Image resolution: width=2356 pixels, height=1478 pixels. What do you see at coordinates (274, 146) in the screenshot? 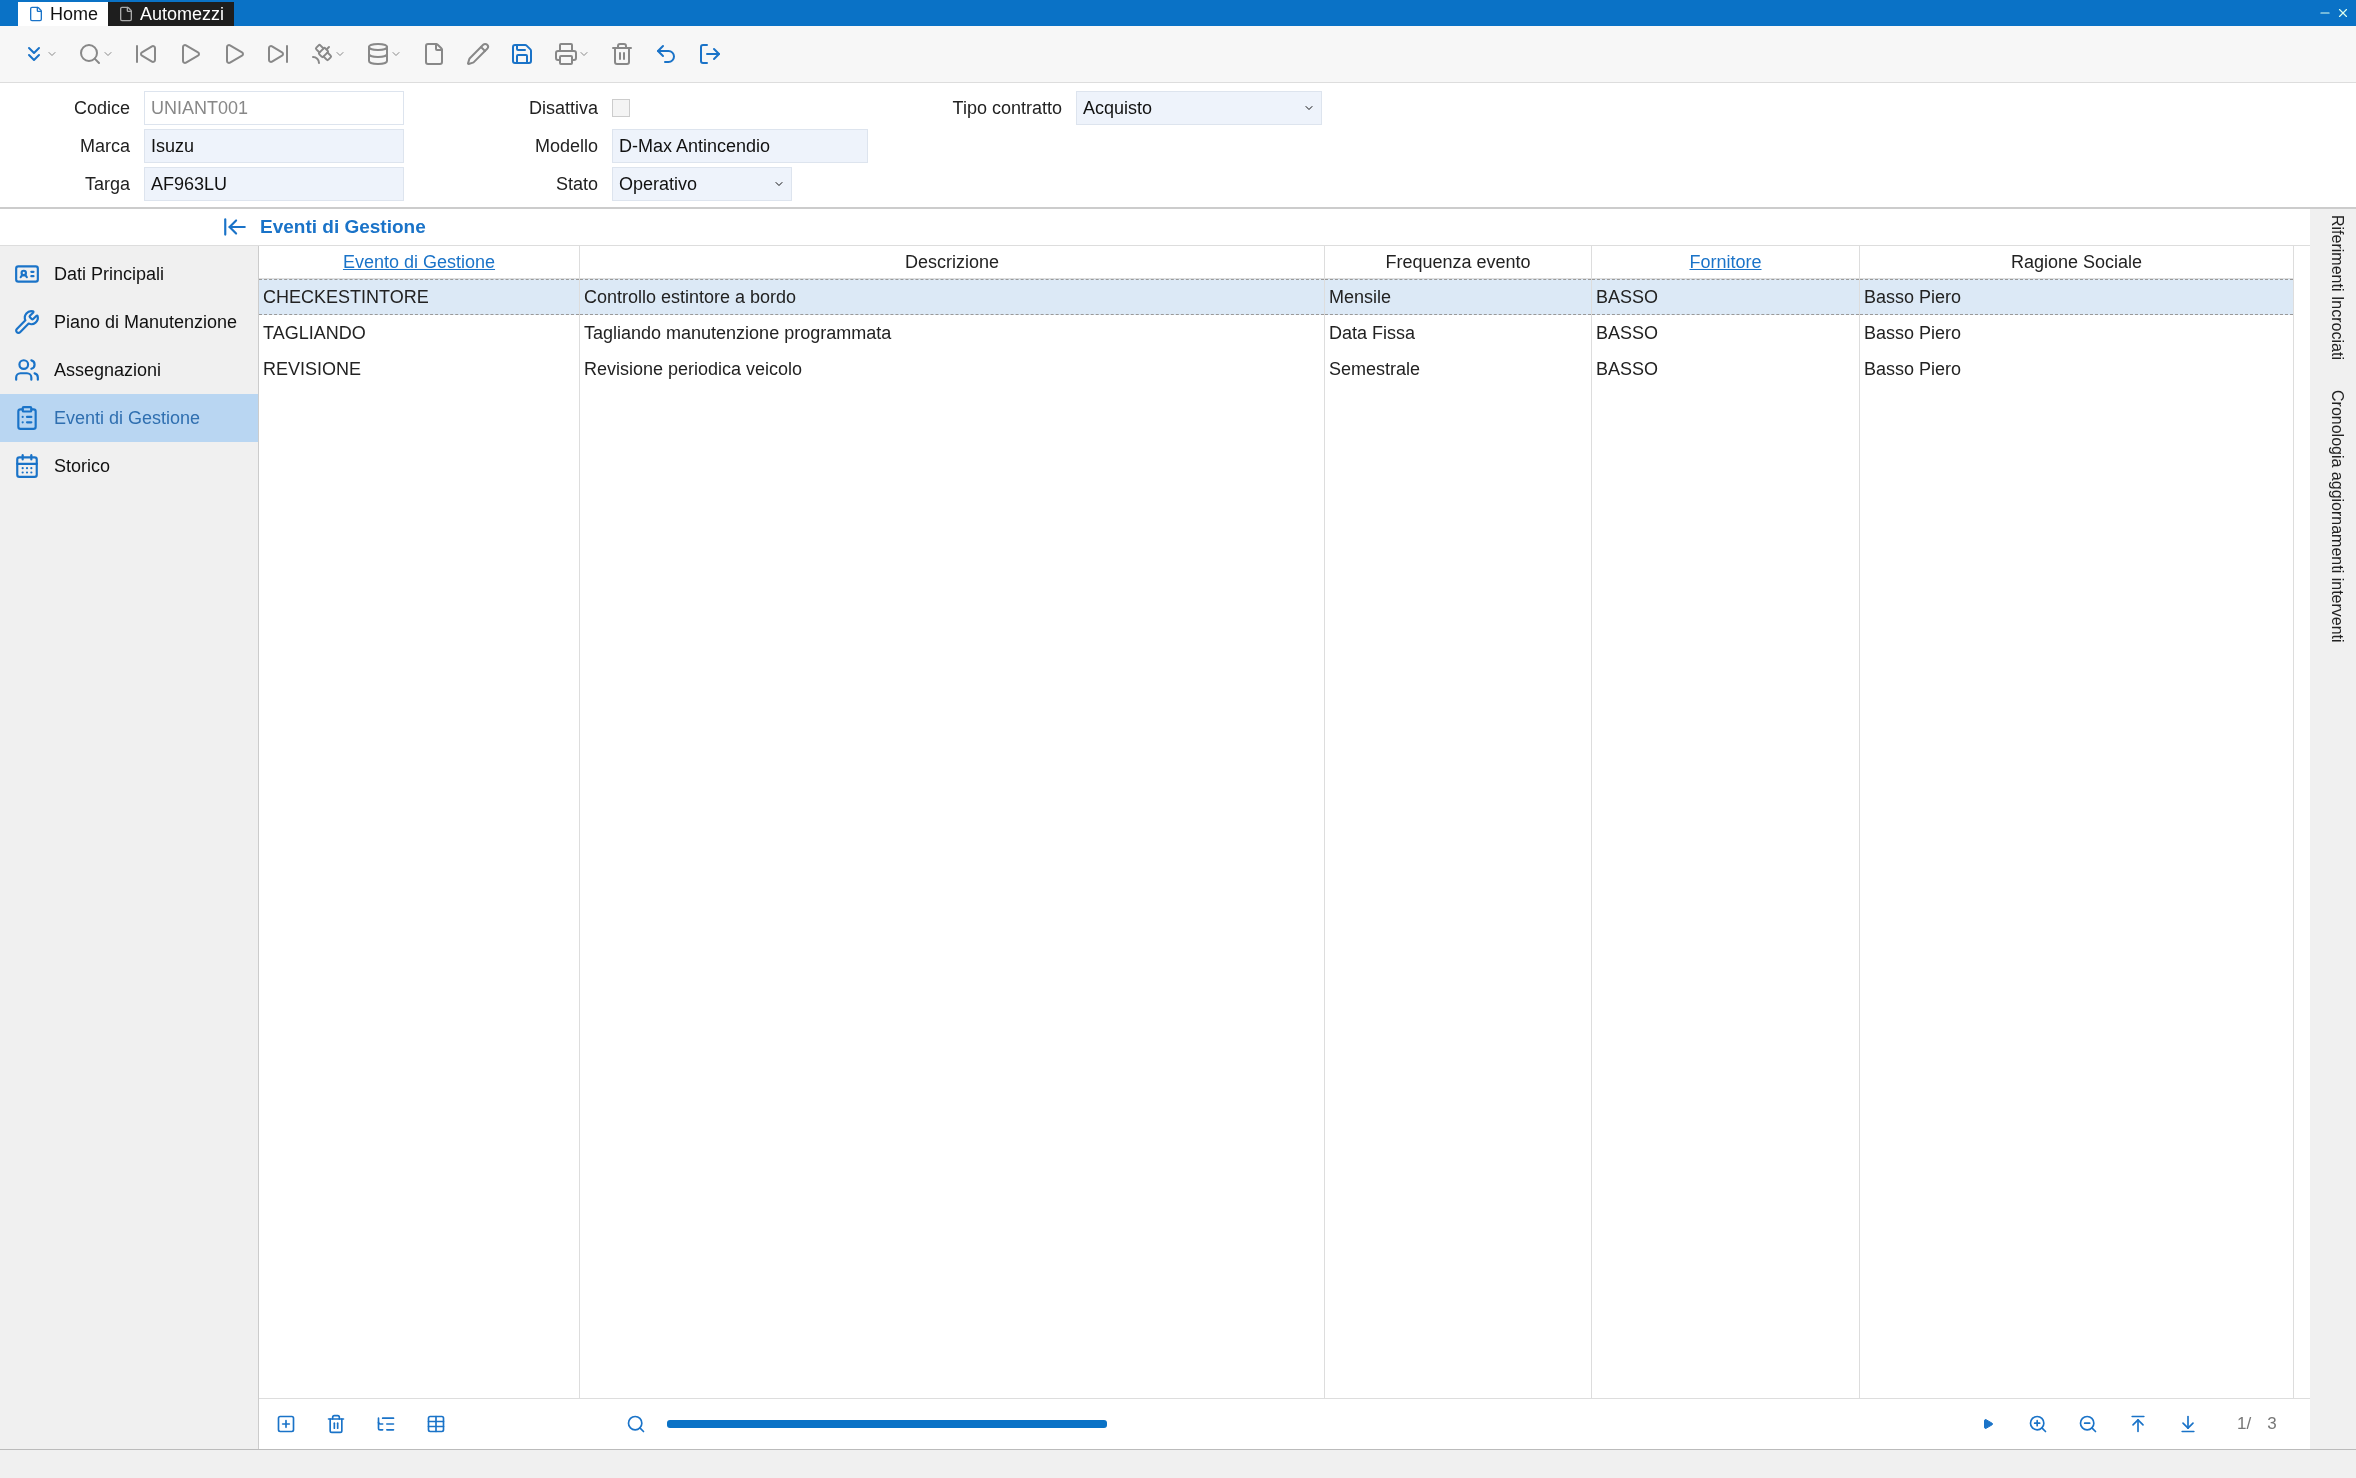
I see `input-field: Isuzu` at bounding box center [274, 146].